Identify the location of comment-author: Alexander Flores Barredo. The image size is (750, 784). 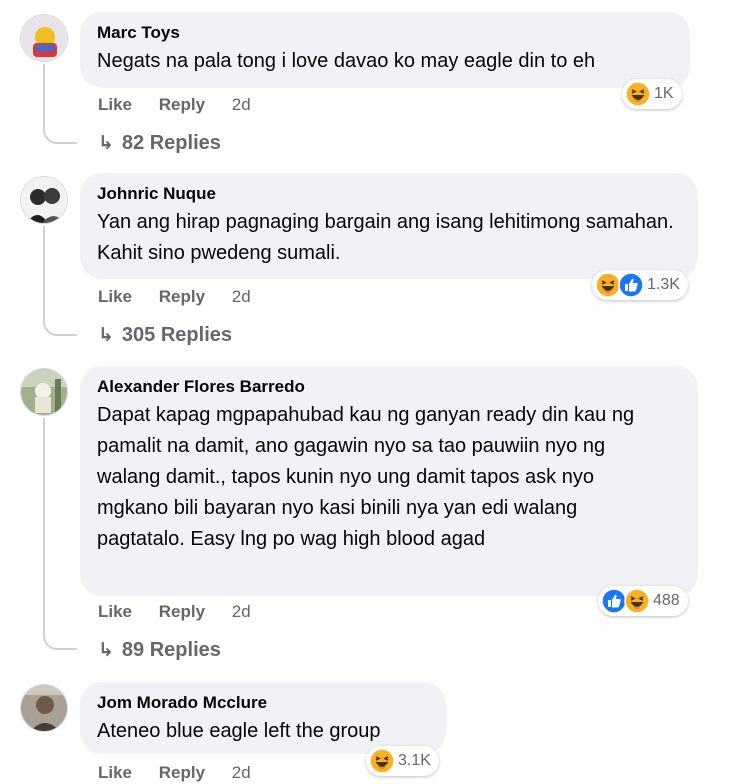
(388, 387).